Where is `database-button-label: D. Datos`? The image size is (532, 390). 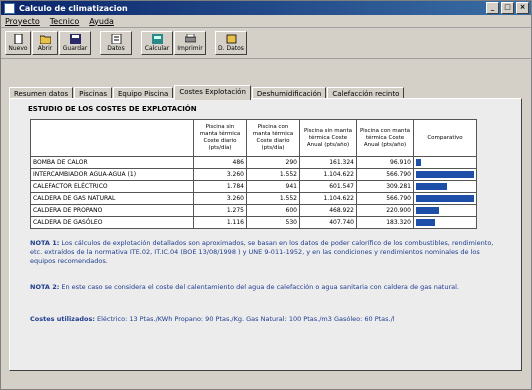 database-button-label: D. Datos is located at coordinates (231, 48).